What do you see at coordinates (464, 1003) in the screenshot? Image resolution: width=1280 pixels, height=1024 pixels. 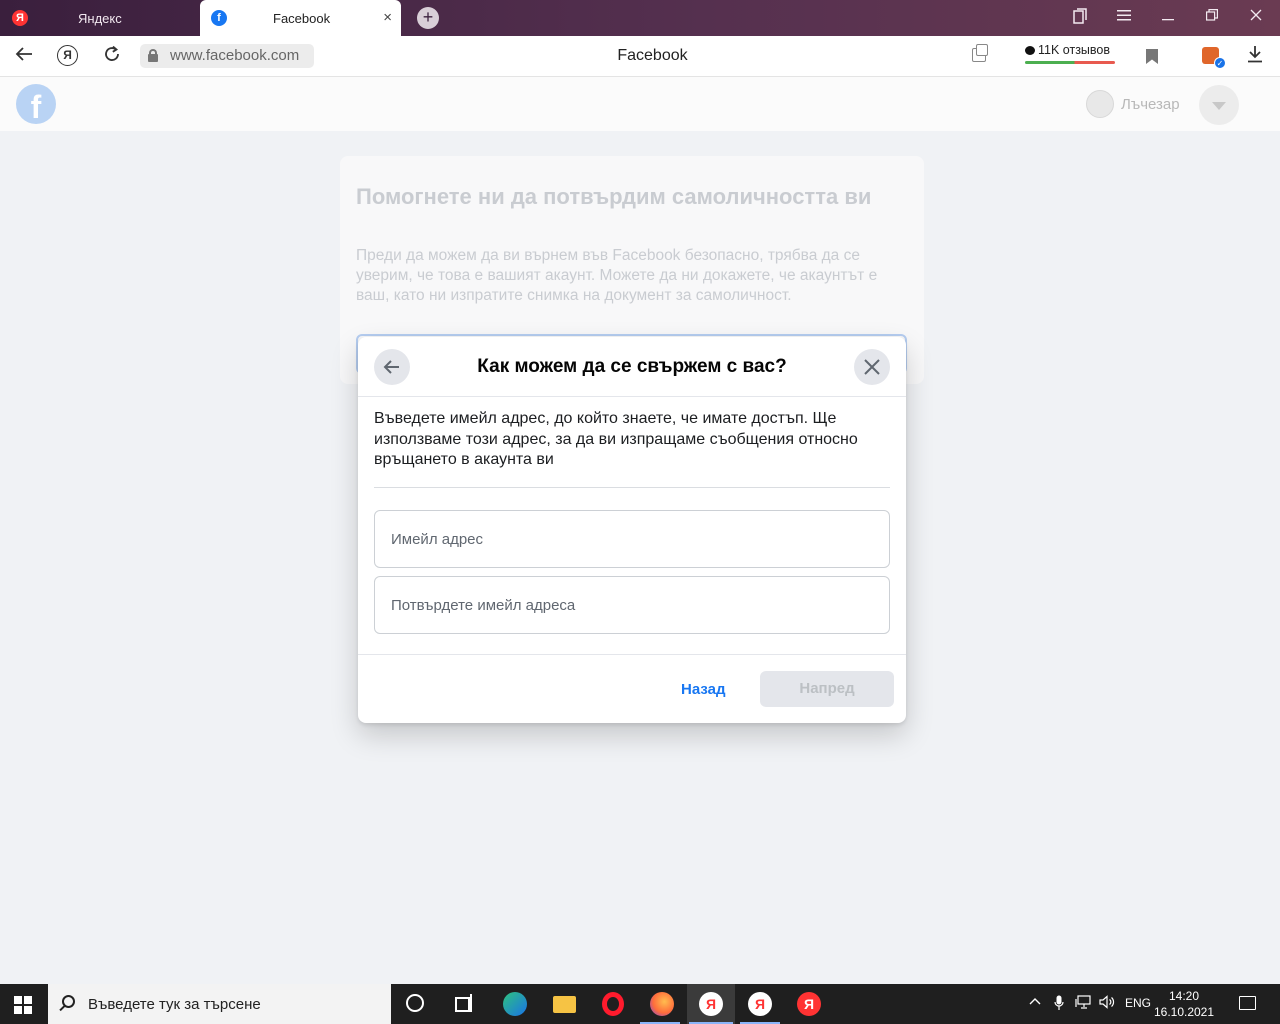 I see `task-view-icon` at bounding box center [464, 1003].